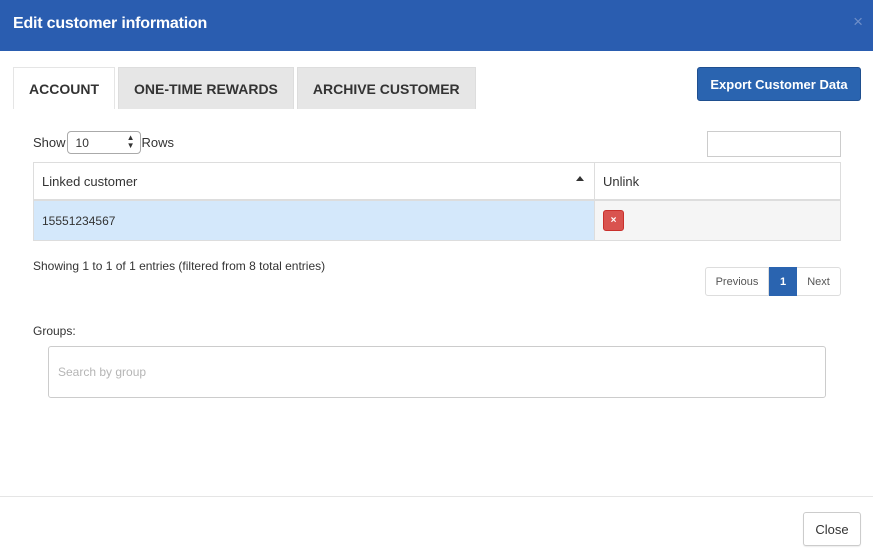  Describe the element at coordinates (130, 141) in the screenshot. I see `select-arrows-icon: ▲ ▼` at that location.